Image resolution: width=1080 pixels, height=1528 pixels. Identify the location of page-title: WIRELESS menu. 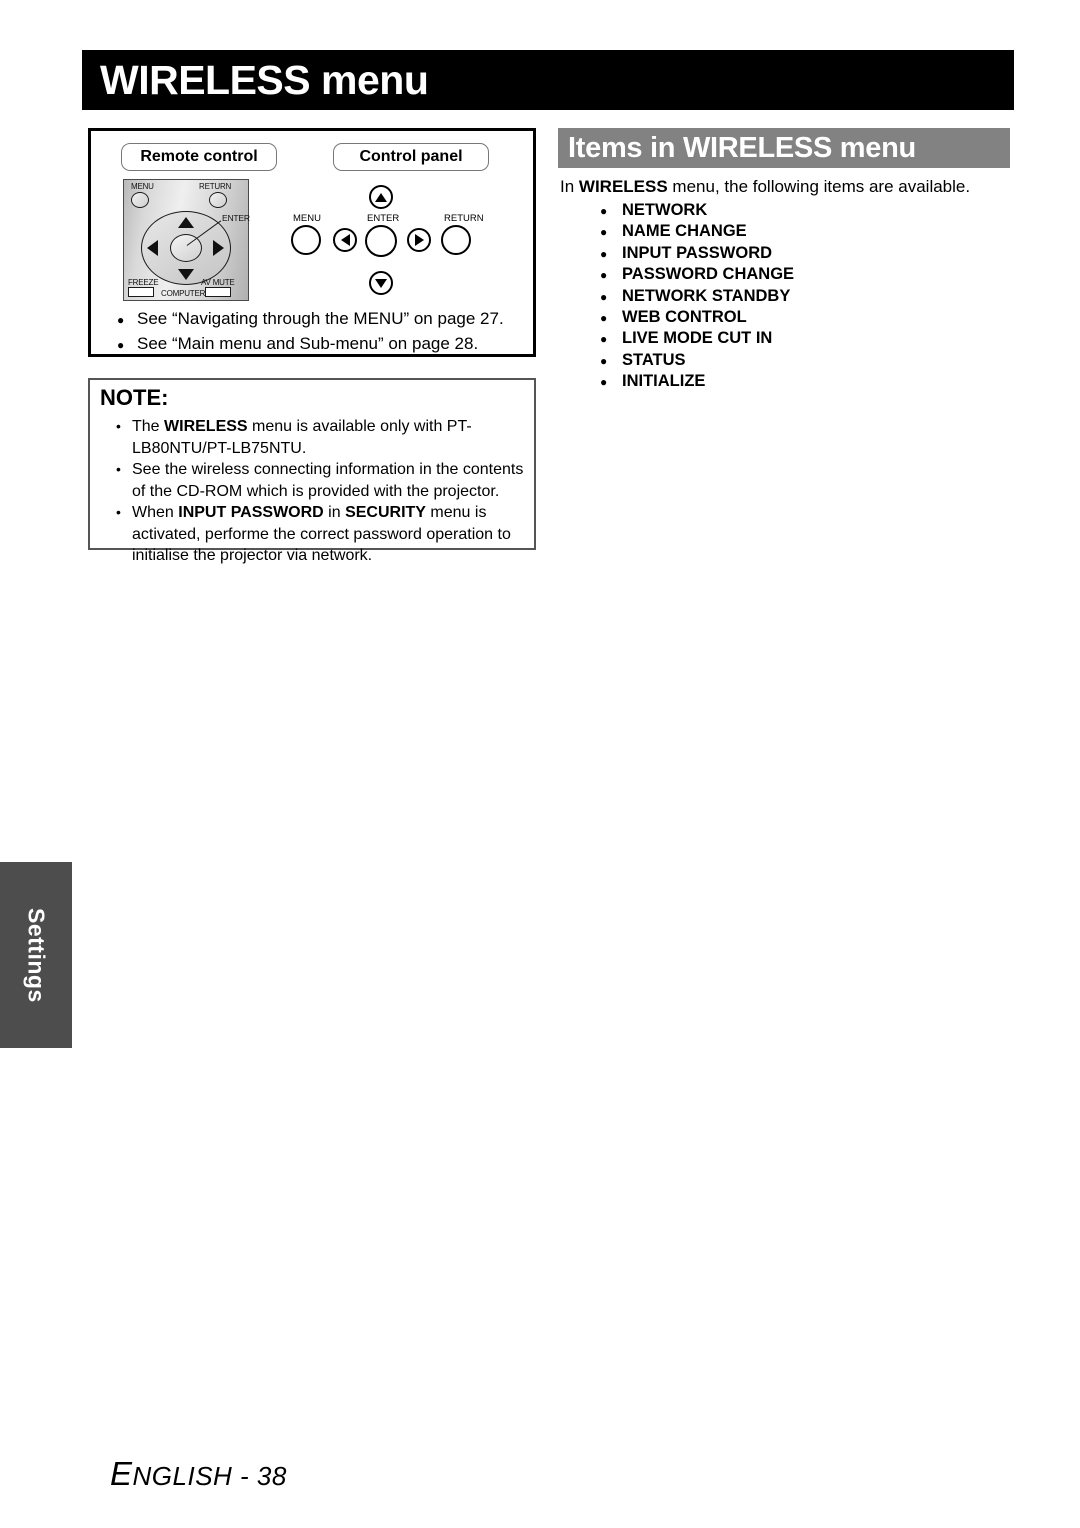
(255, 79).